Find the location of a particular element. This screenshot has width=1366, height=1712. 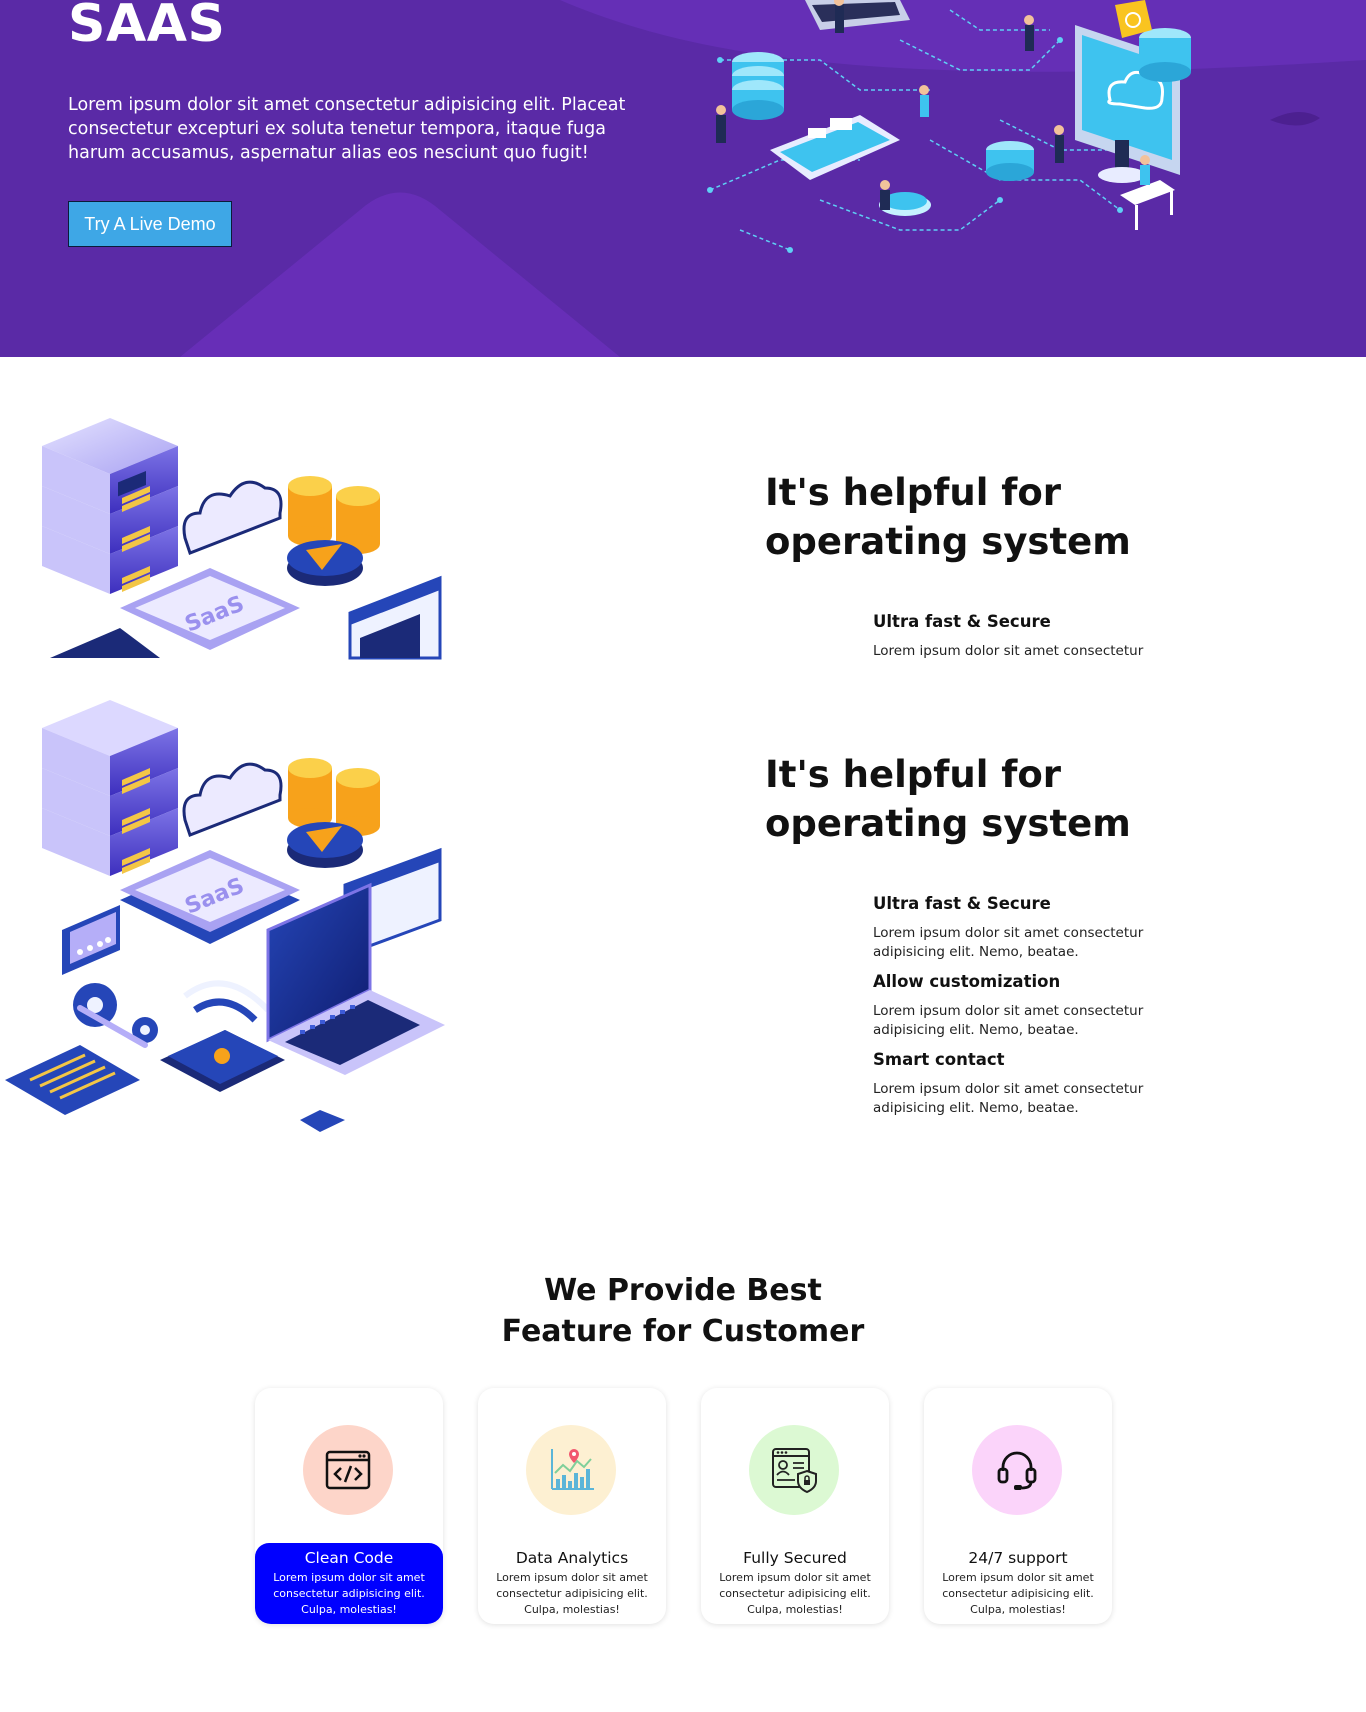

hero-network-illustration is located at coordinates (949, 126).